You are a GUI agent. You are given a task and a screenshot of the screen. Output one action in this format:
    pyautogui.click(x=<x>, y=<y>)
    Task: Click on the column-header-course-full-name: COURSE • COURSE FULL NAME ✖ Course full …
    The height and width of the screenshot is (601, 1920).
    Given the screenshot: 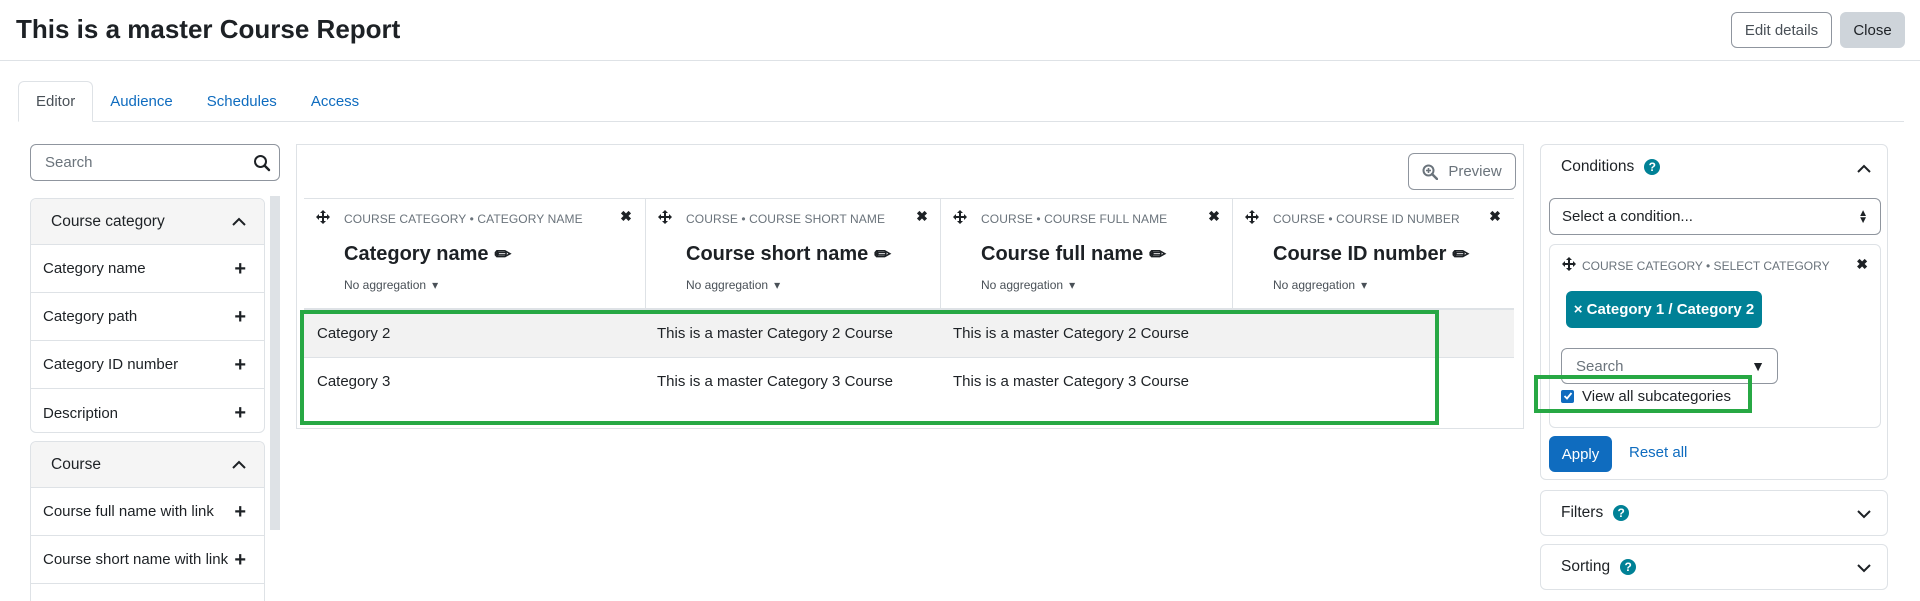 What is the action you would take?
    pyautogui.click(x=1087, y=253)
    